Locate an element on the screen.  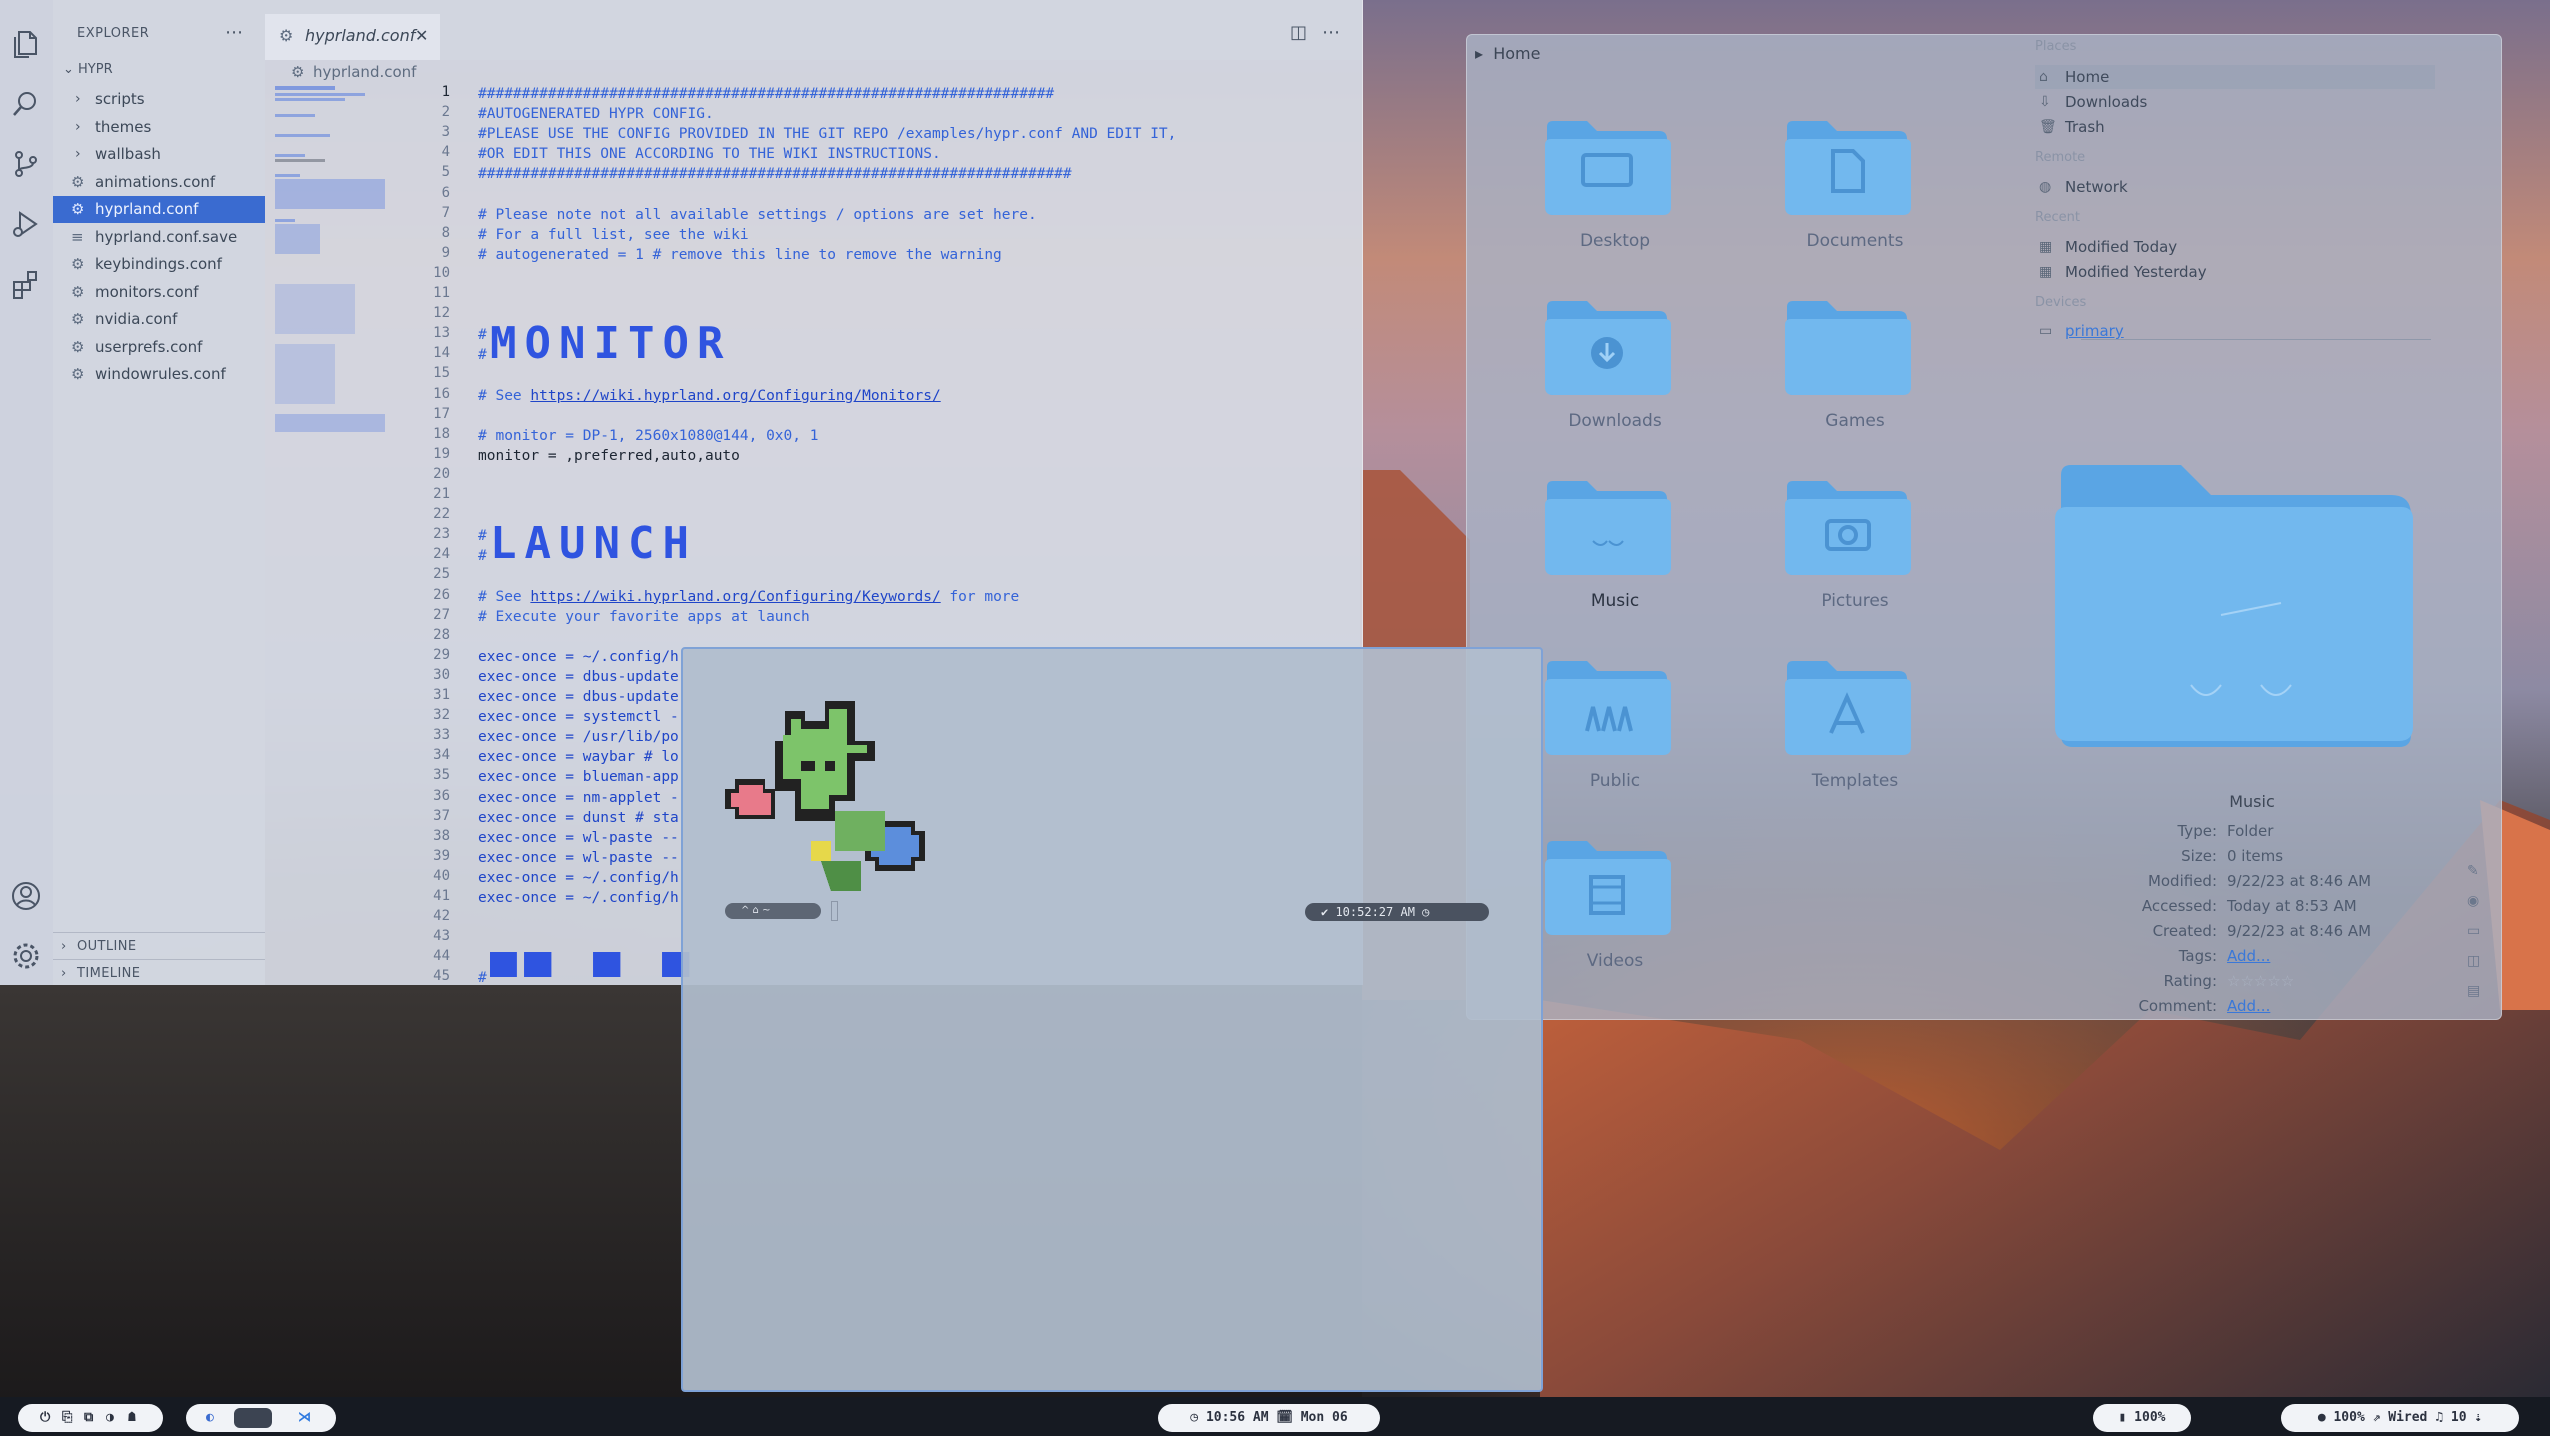
line-number: 33 is located at coordinates (441, 735).